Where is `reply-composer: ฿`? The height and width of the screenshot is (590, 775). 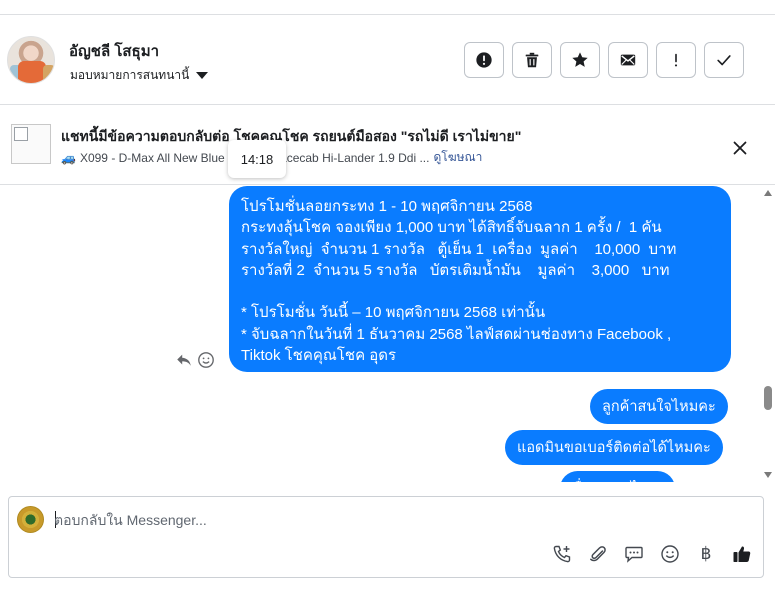 reply-composer: ฿ is located at coordinates (386, 537).